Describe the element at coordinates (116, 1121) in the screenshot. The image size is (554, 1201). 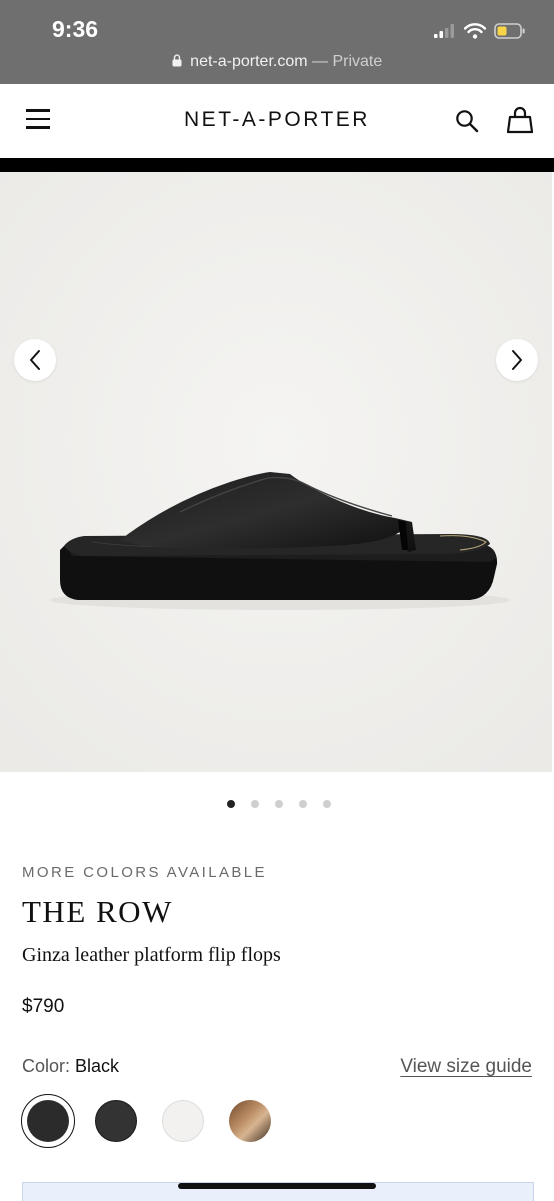
I see `color-swatch-dark-grey` at that location.